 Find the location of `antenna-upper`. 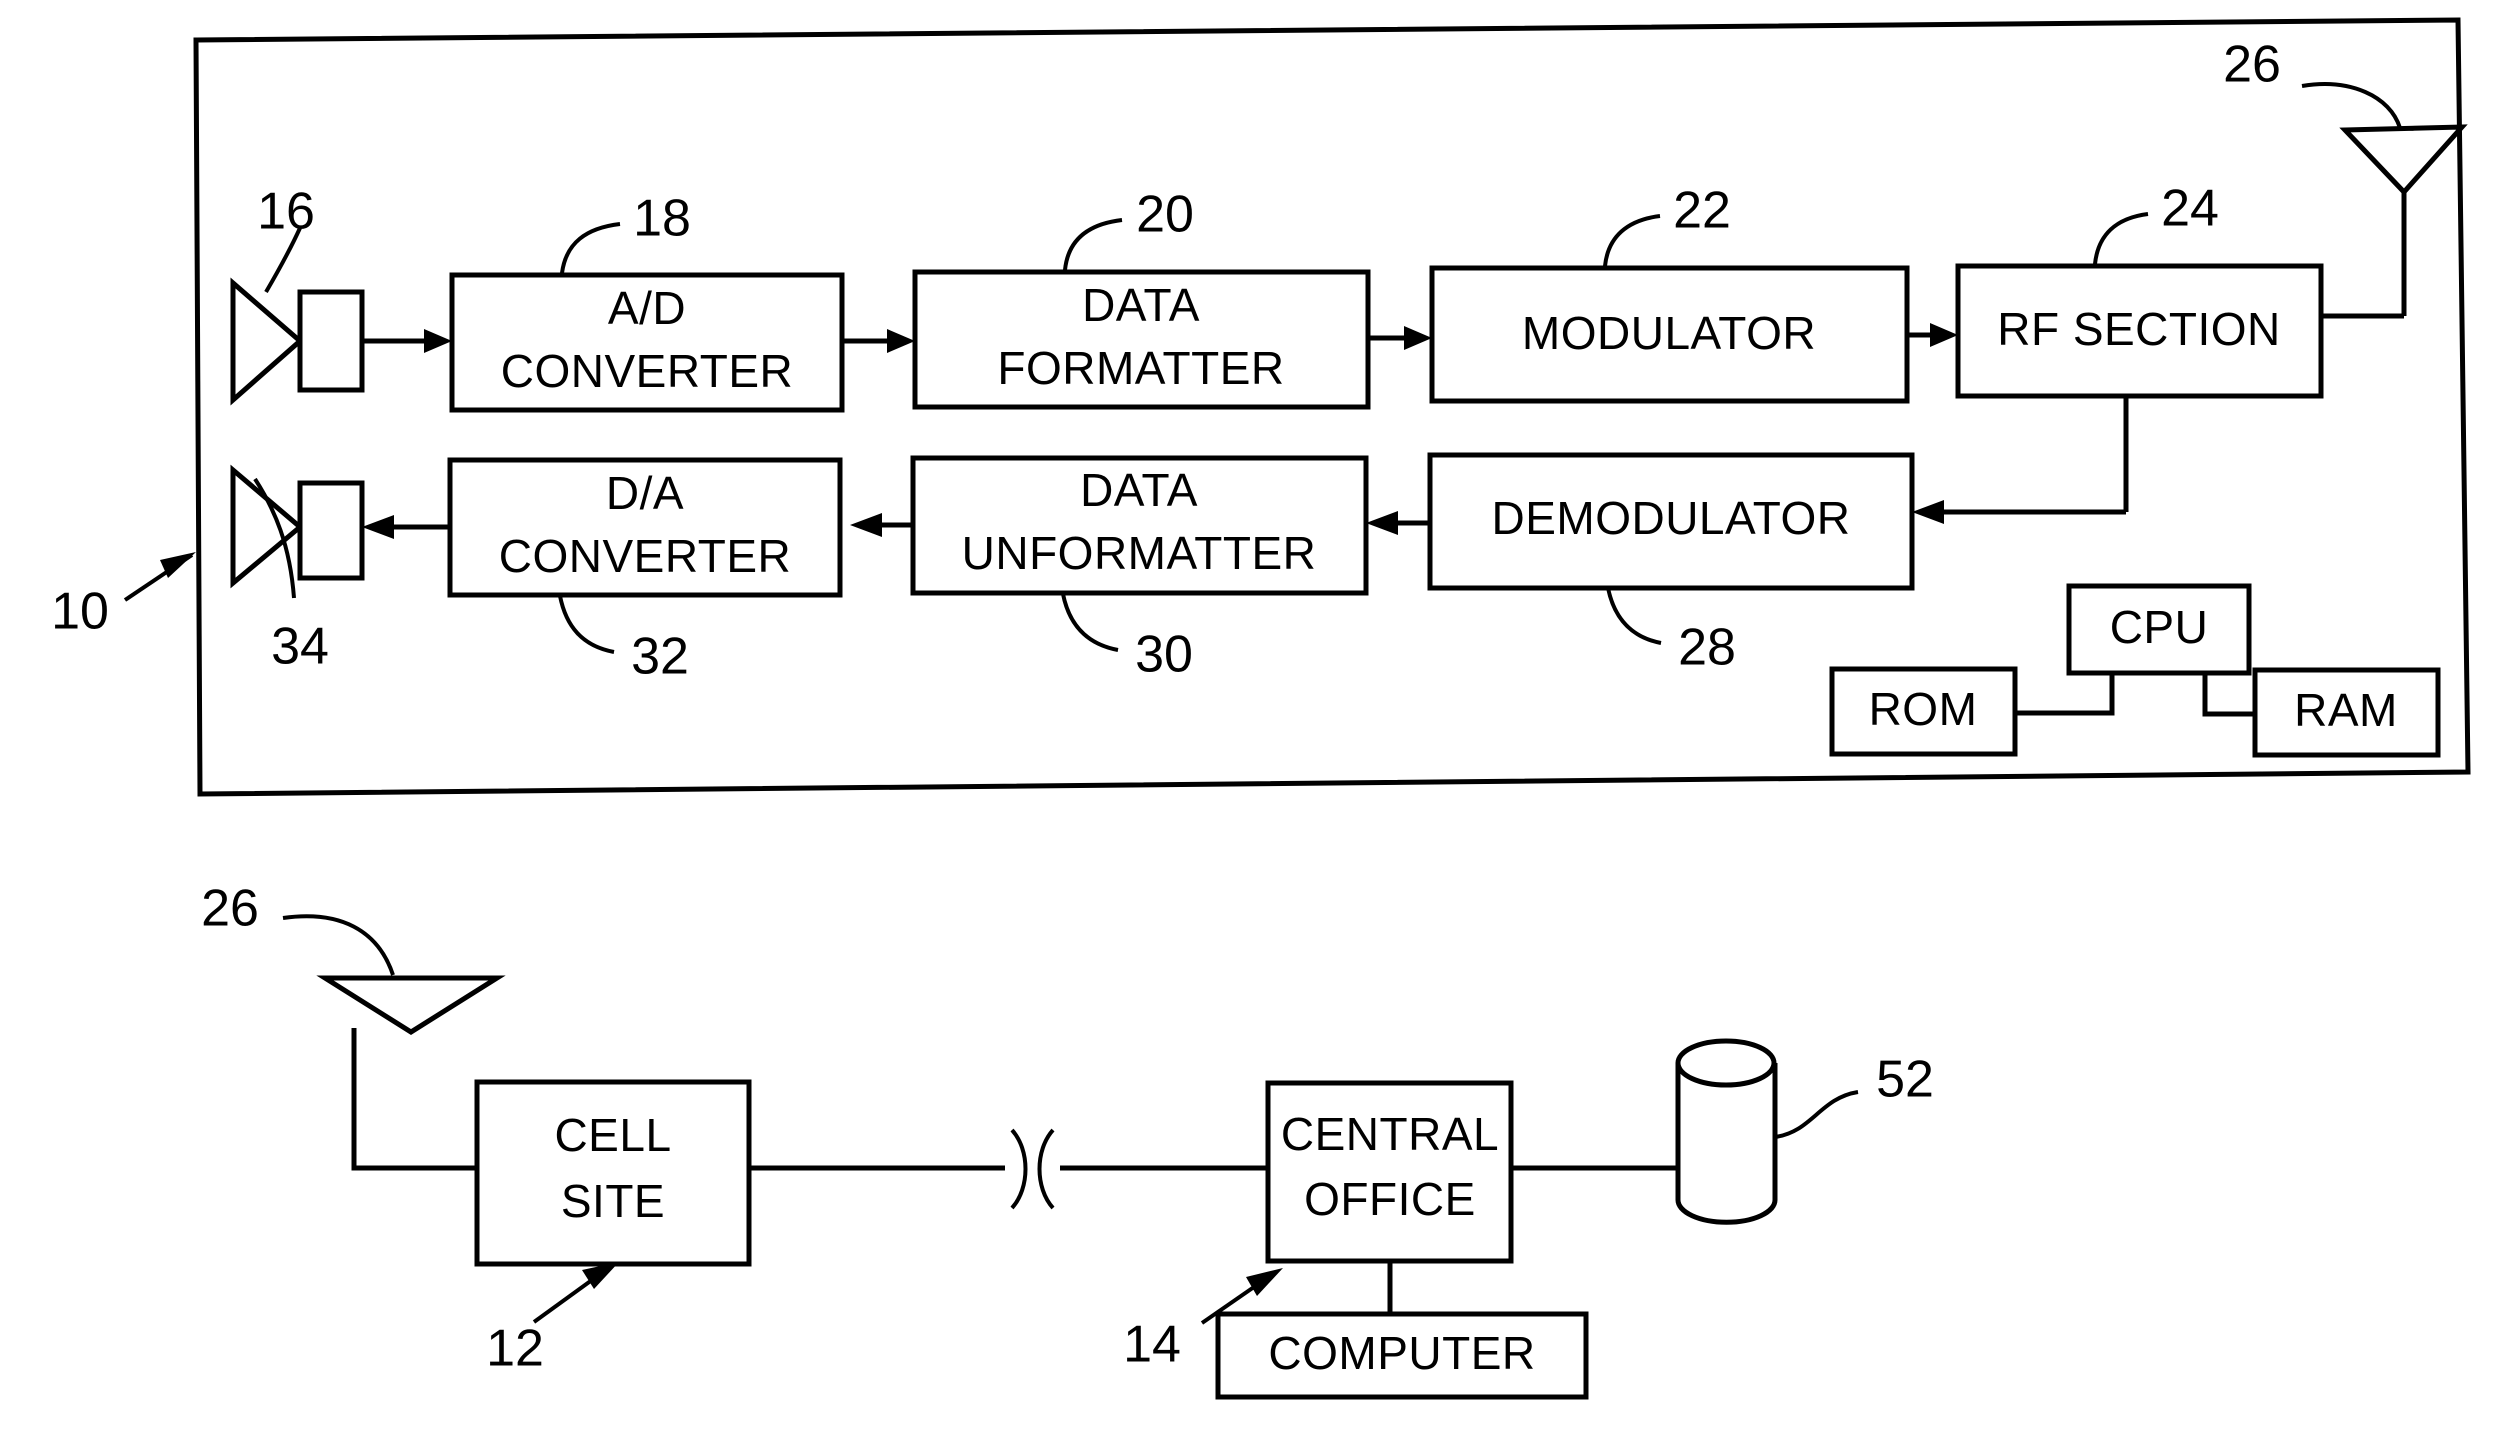

antenna-upper is located at coordinates (2394, 221).